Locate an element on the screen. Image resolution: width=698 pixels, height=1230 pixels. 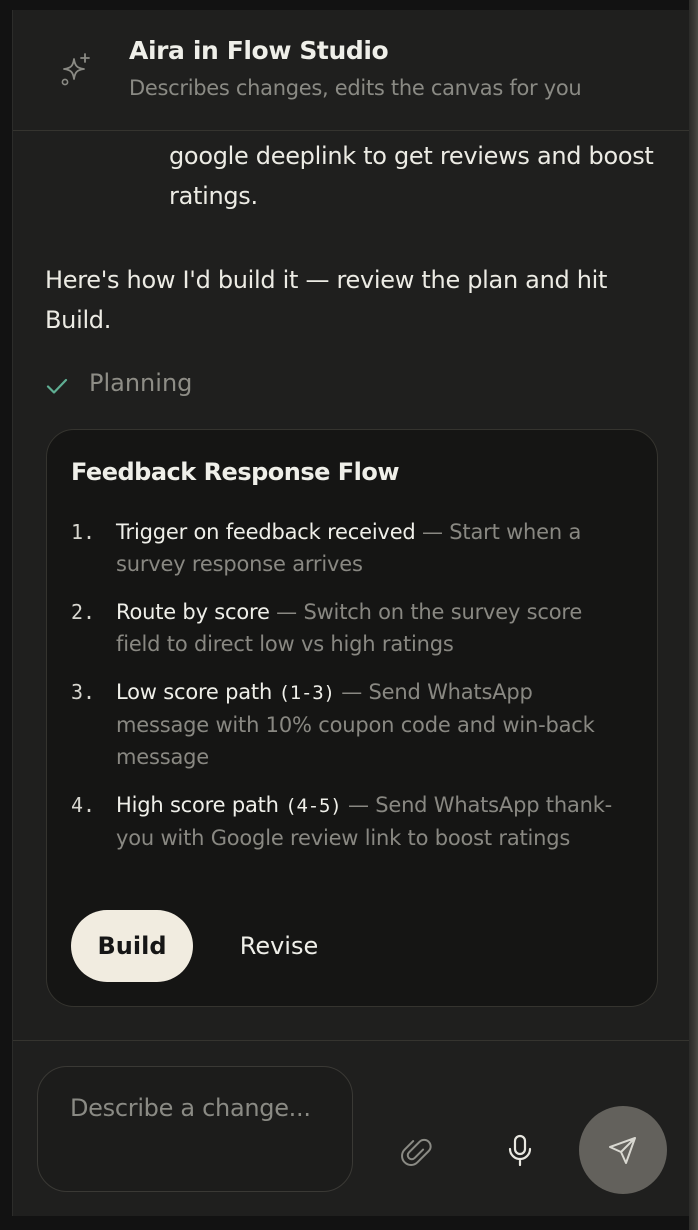
panel-title: Aira in Flow Studio is located at coordinates (259, 50).